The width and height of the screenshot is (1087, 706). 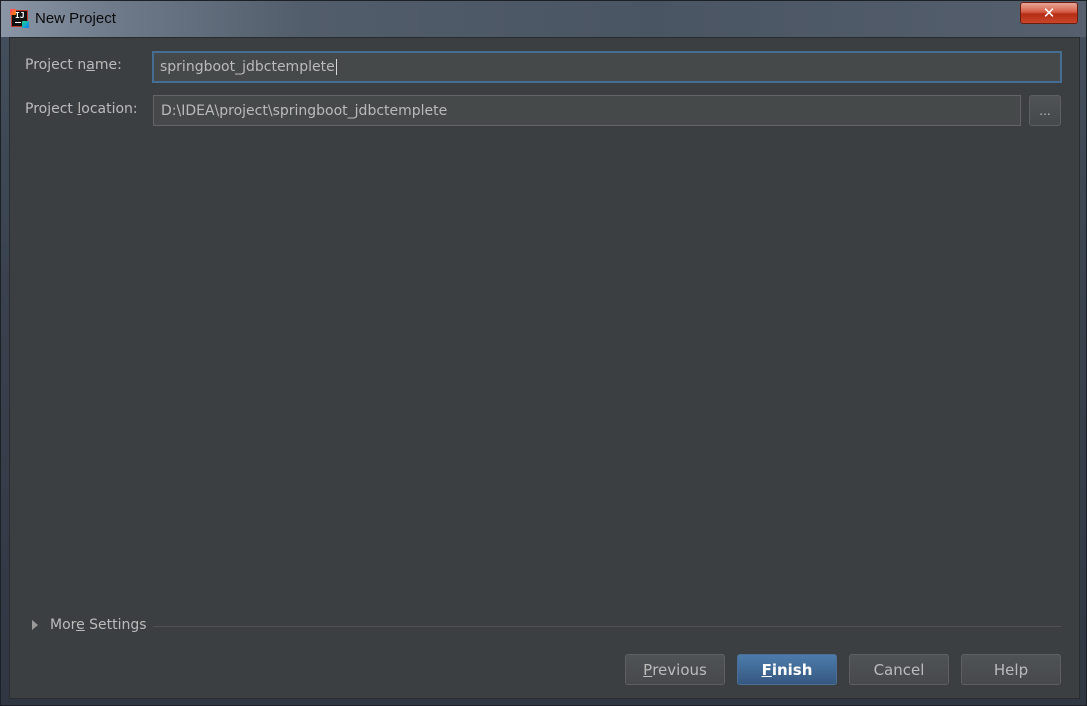 I want to click on window-title: New Project, so click(x=75, y=18).